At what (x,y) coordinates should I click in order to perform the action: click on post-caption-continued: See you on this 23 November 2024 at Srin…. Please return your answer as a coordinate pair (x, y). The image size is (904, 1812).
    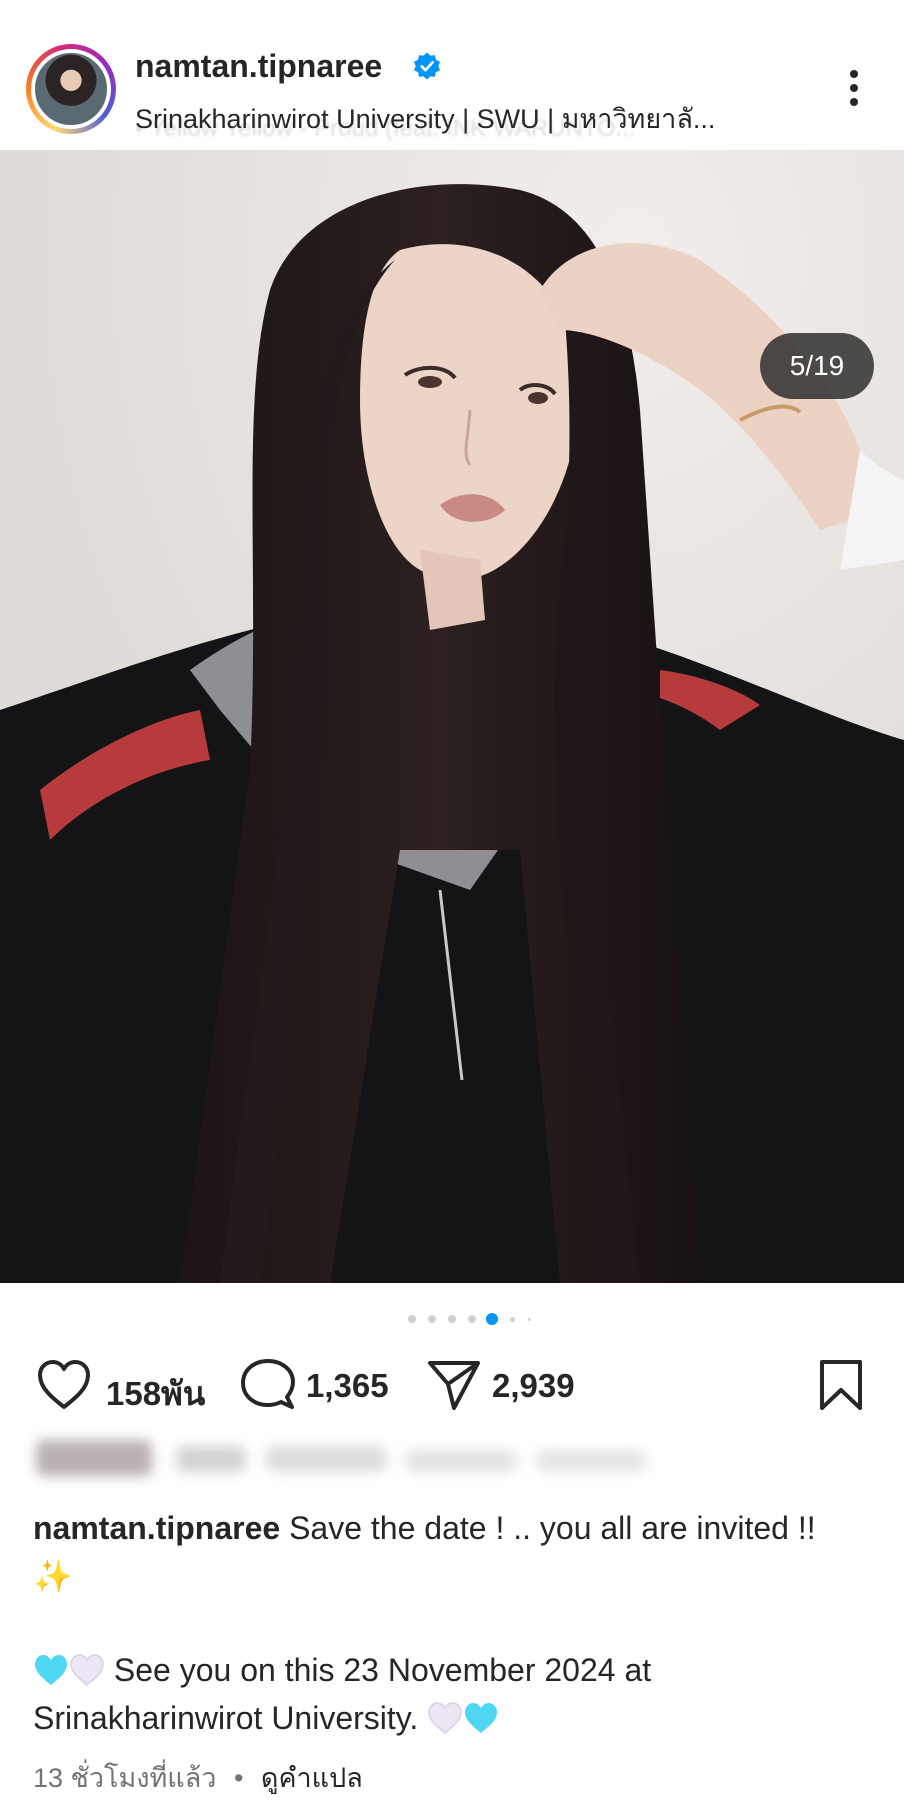
    Looking at the image, I should click on (453, 1694).